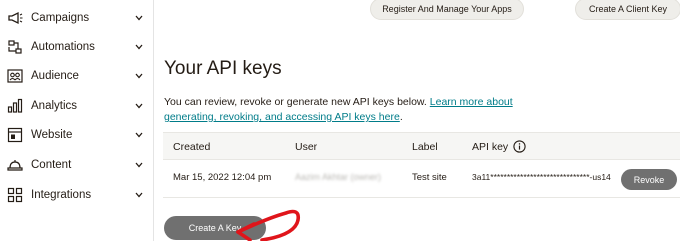  Describe the element at coordinates (519, 146) in the screenshot. I see `info-icon` at that location.